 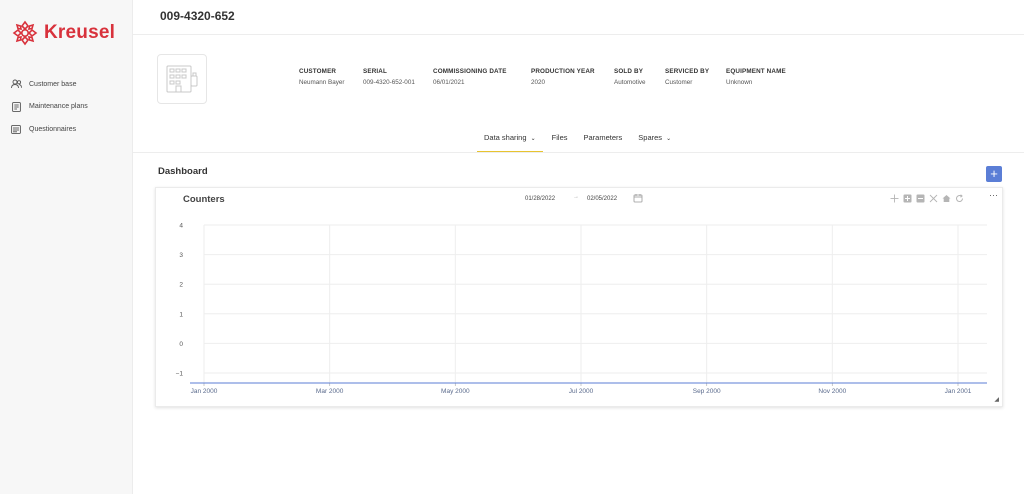 I want to click on tab-files: Files, so click(x=560, y=140).